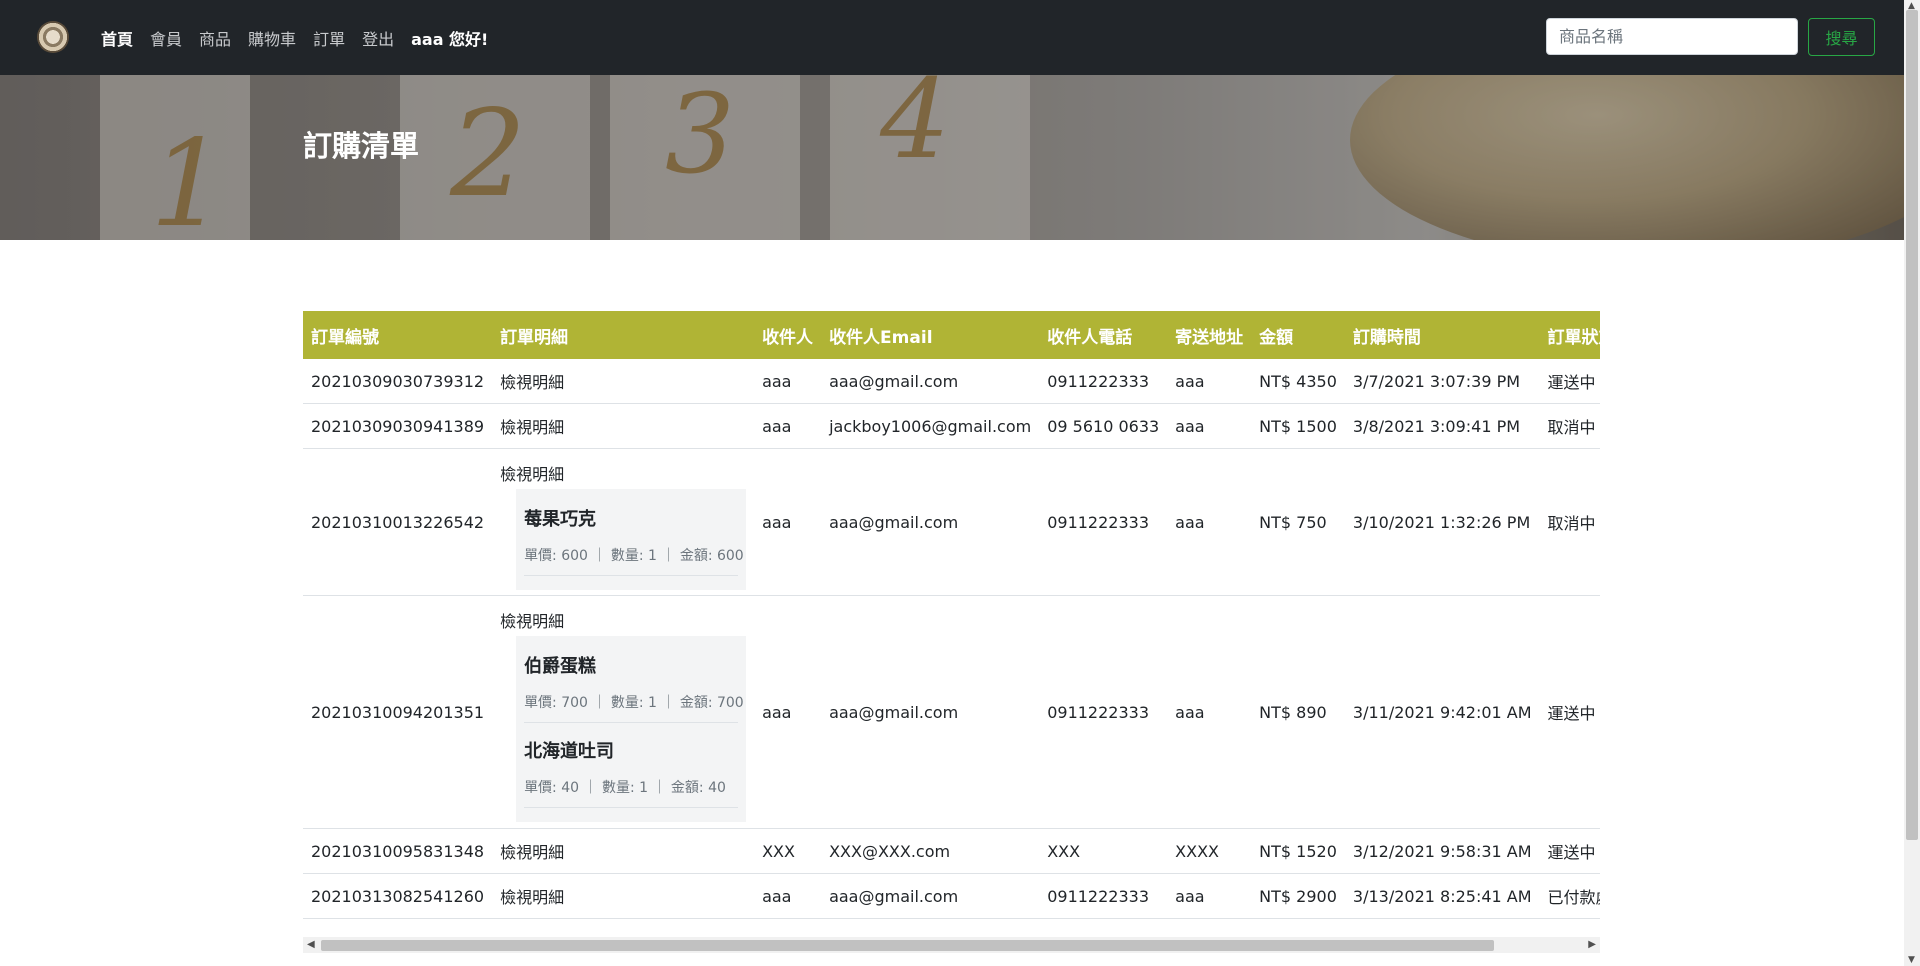 This screenshot has width=1920, height=966. I want to click on col-header-order-time: 訂購時間, so click(1442, 335).